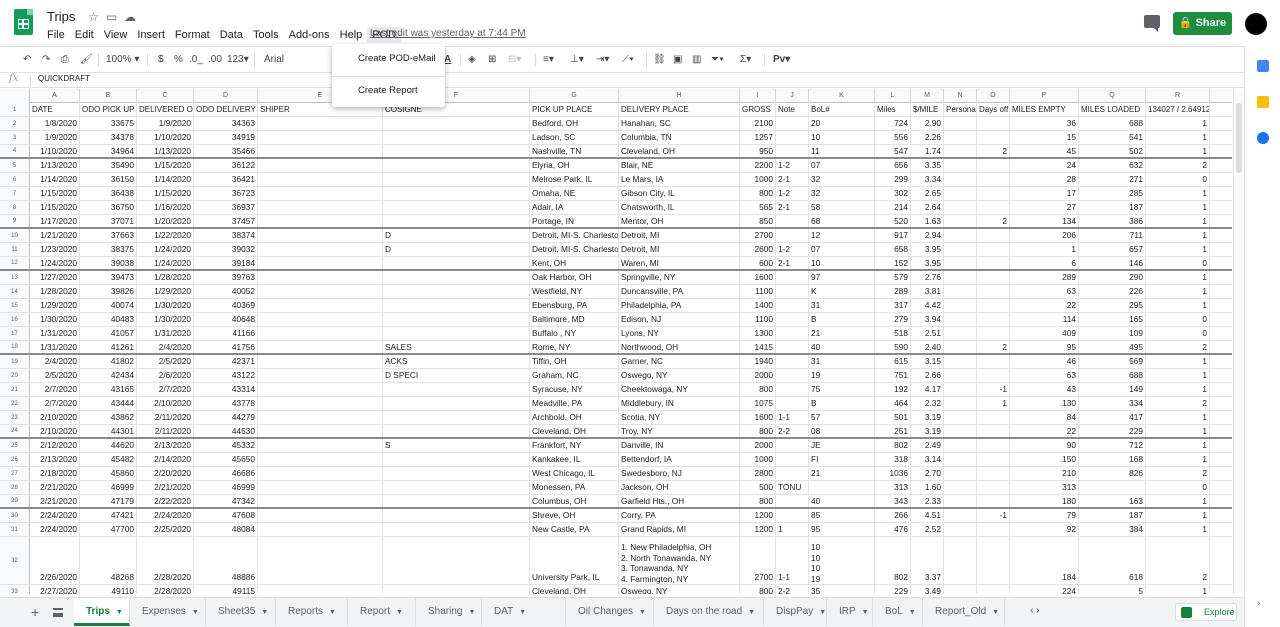 Image resolution: width=1280 pixels, height=627 pixels. Describe the element at coordinates (758, 560) in the screenshot. I see `cell-i: 2700` at that location.